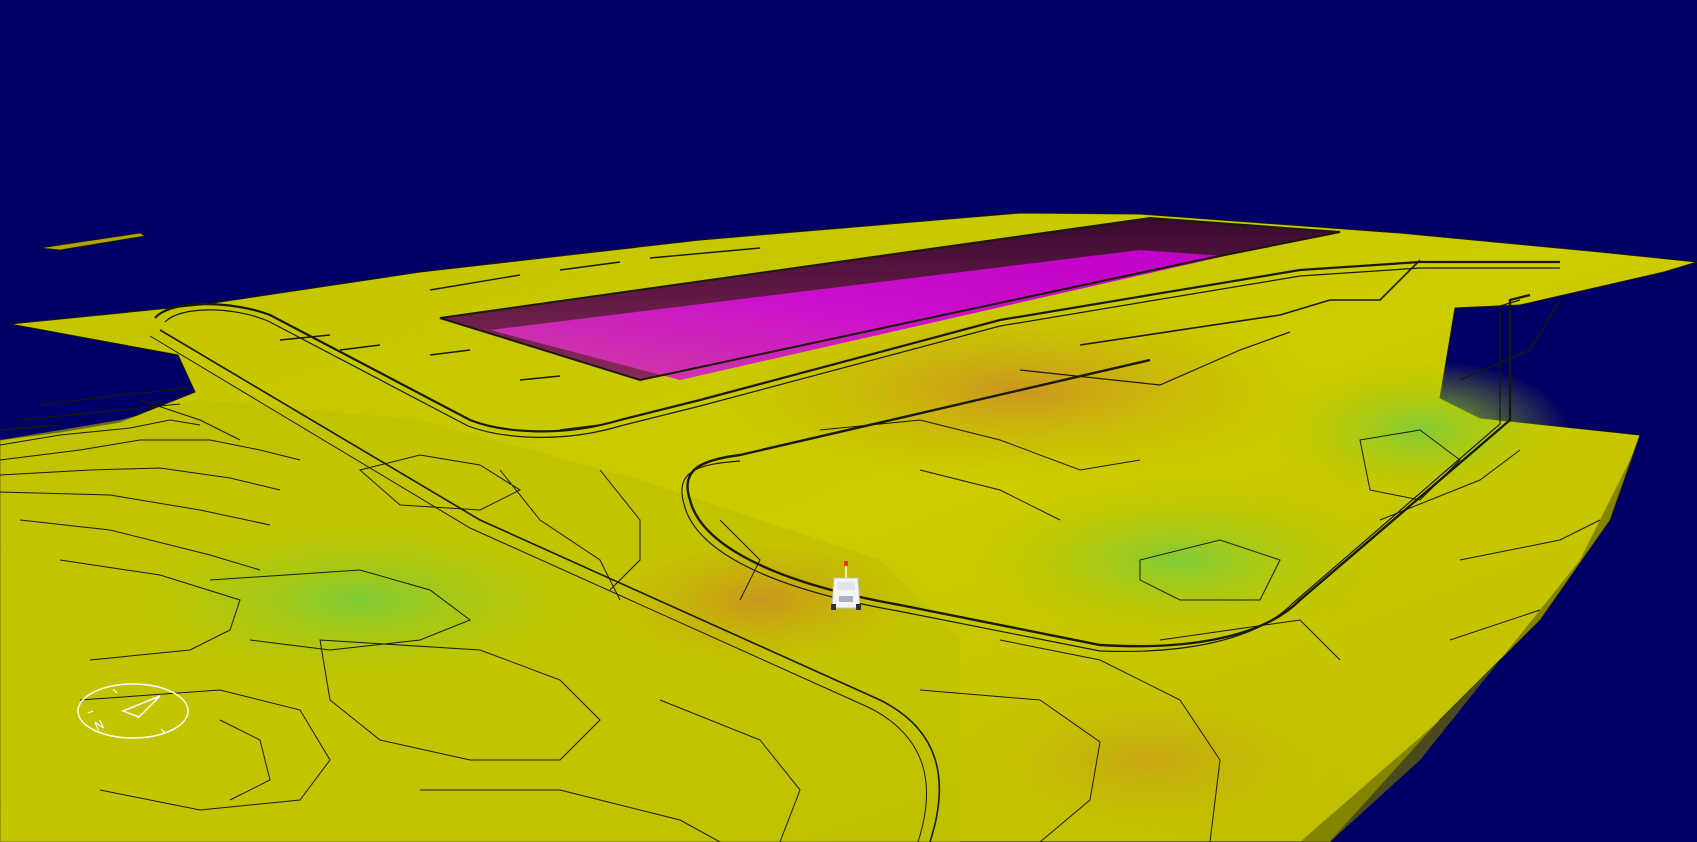  What do you see at coordinates (93, 241) in the screenshot?
I see `distant-terrain-sliver` at bounding box center [93, 241].